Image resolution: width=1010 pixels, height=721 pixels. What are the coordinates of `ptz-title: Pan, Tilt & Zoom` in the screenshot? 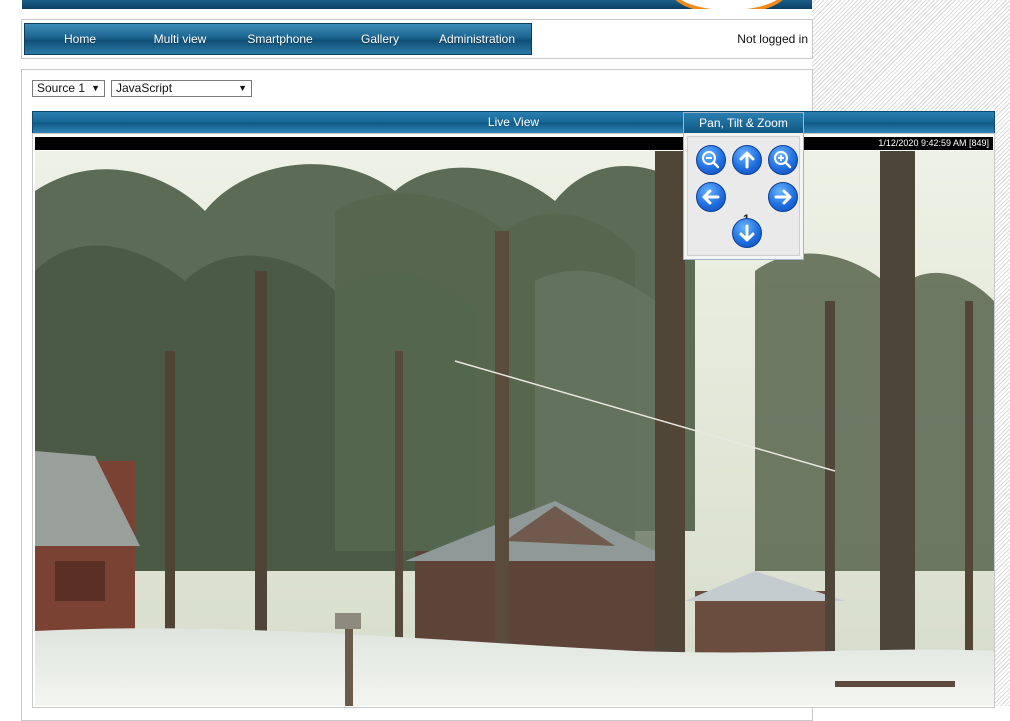 It's located at (743, 123).